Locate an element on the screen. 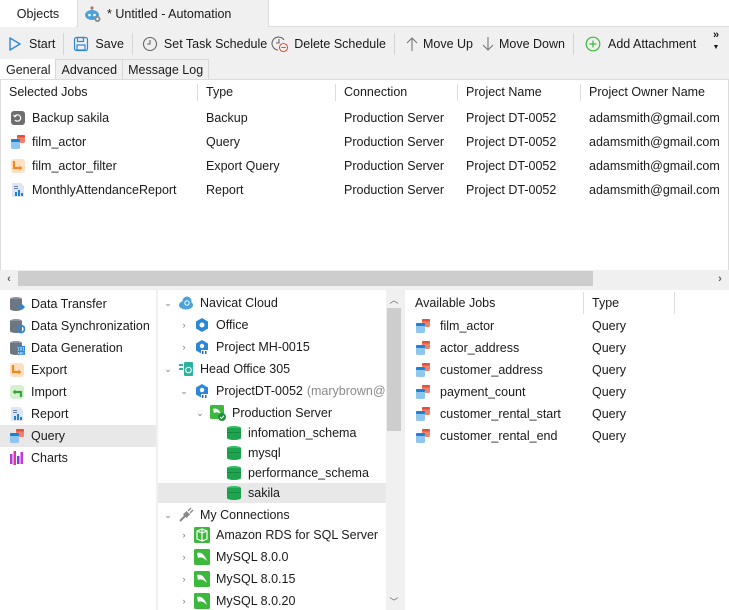 This screenshot has height=610, width=729. scroll-left-button: ‹ is located at coordinates (9, 278).